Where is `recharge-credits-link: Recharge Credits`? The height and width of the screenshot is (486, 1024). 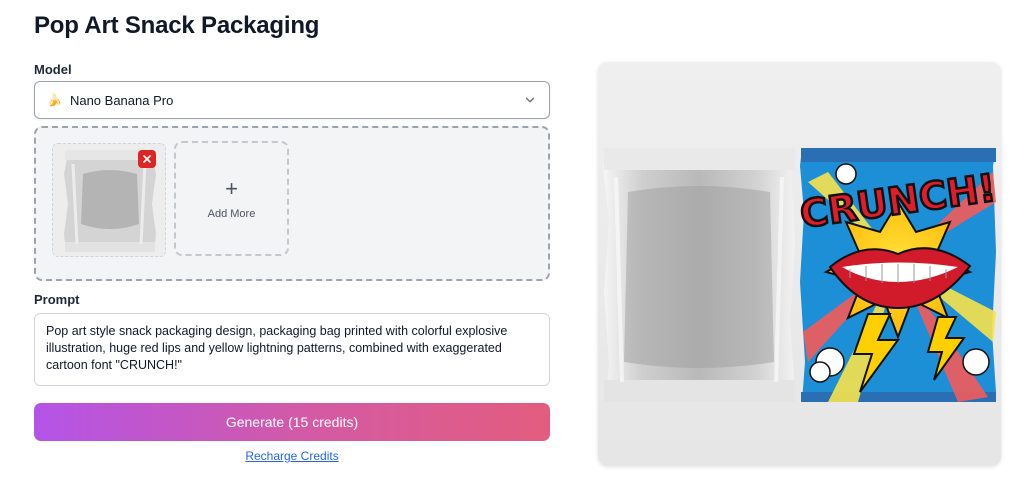 recharge-credits-link: Recharge Credits is located at coordinates (291, 456).